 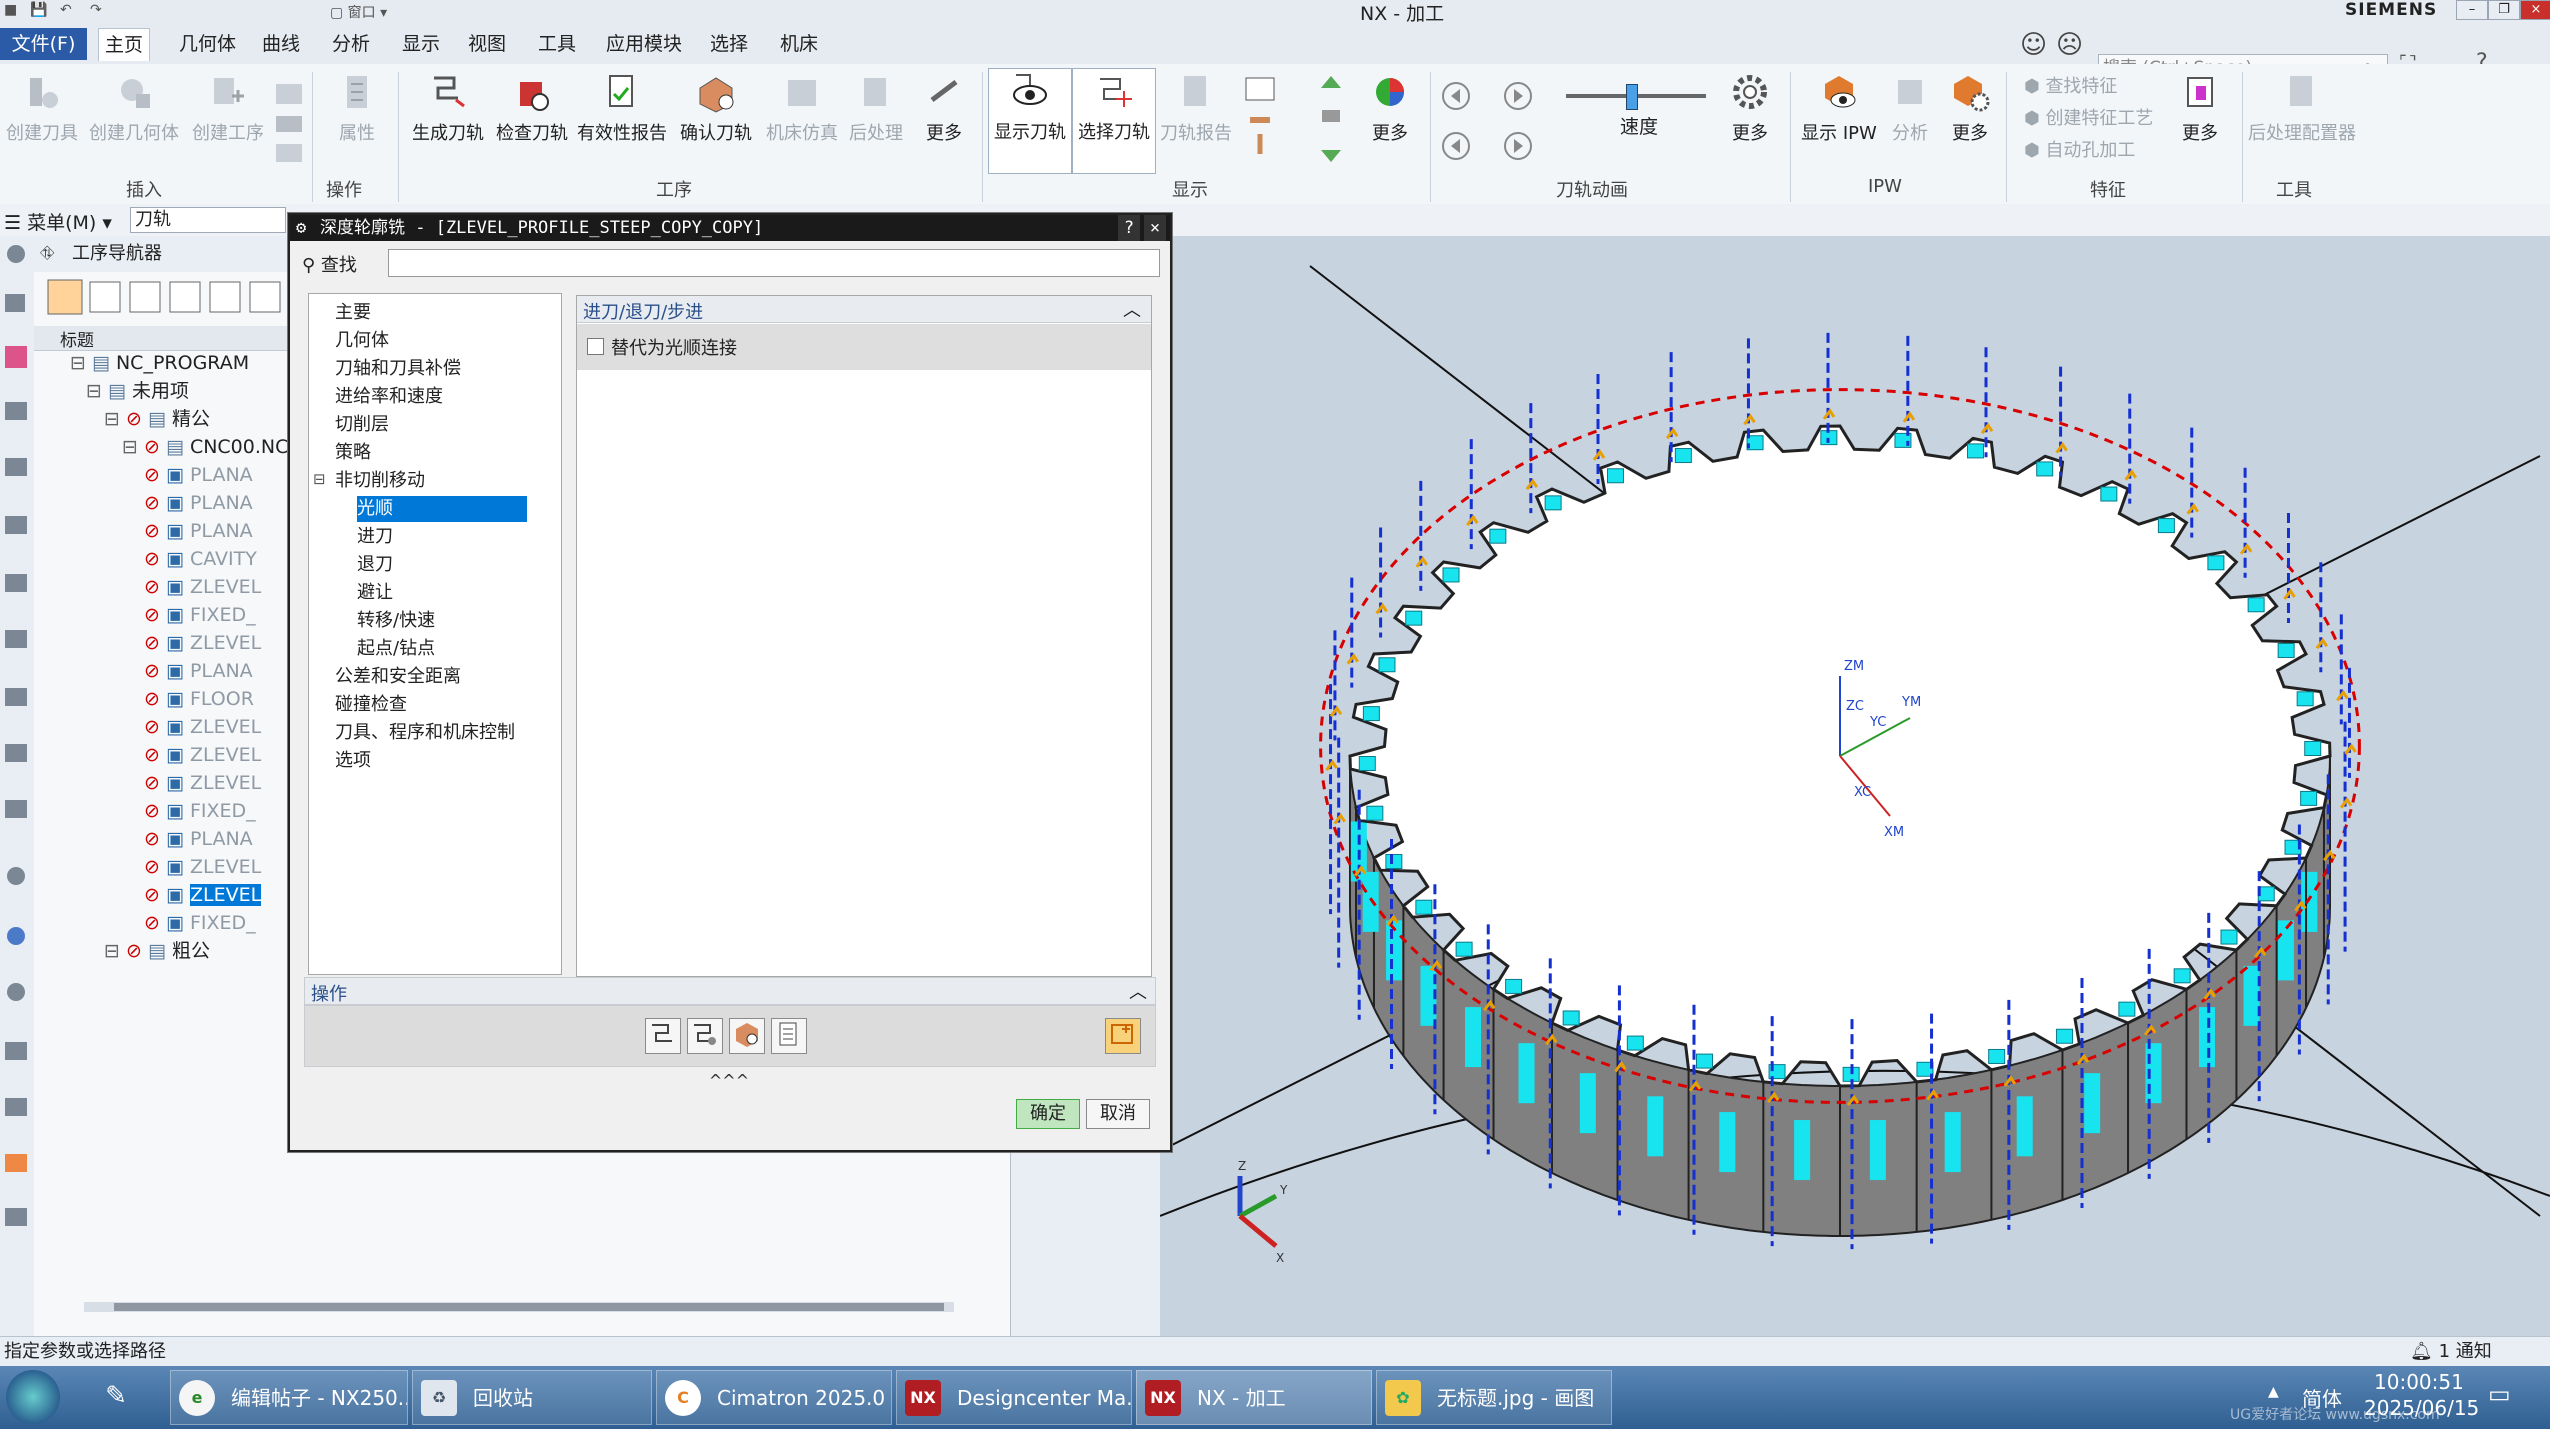 I want to click on tree-node: ⊟ ▤ 未用项, so click(x=137, y=391).